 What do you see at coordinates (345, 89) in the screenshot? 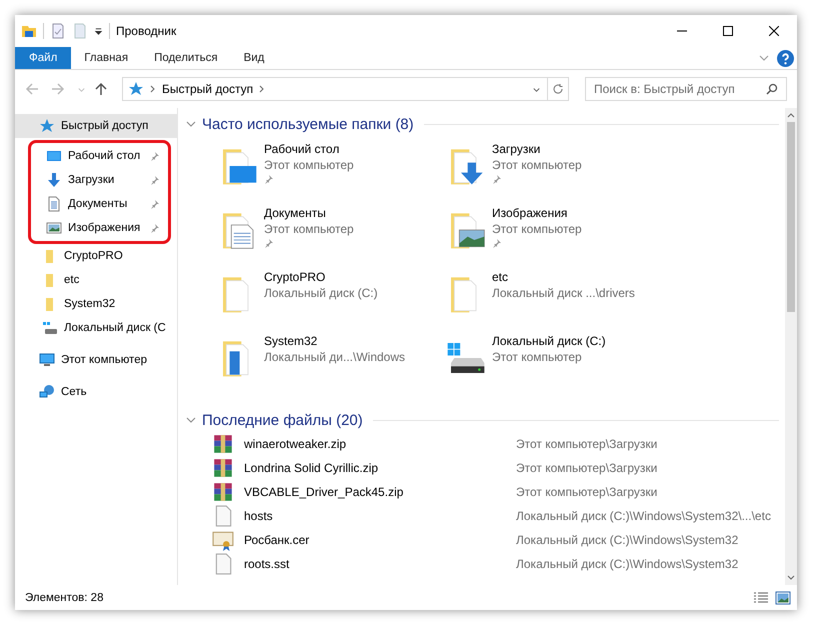
I see `address-bar: Быстрый доступ` at bounding box center [345, 89].